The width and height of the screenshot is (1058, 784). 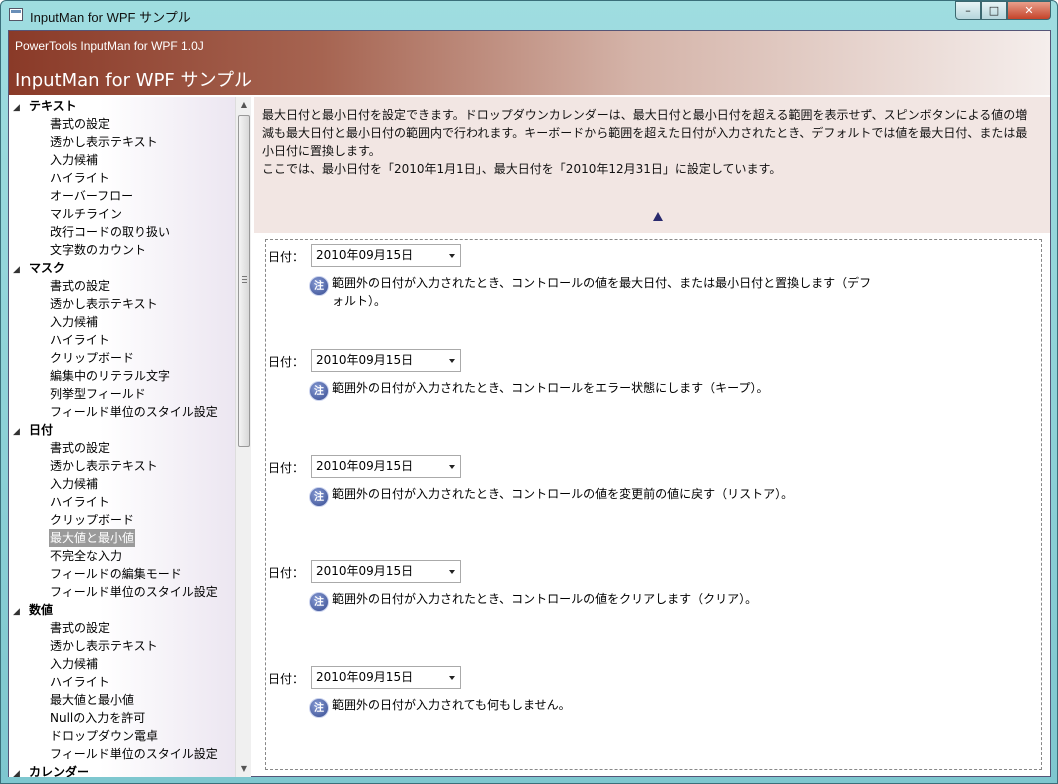 What do you see at coordinates (321, 151) in the screenshot?
I see `description-line: 小日付に置換します。` at bounding box center [321, 151].